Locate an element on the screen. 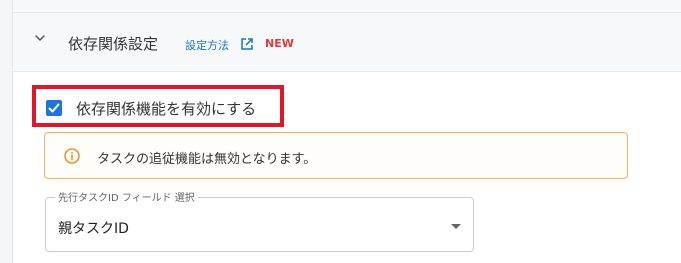 This screenshot has width=681, height=263. dropdown-arrow-icon is located at coordinates (456, 226).